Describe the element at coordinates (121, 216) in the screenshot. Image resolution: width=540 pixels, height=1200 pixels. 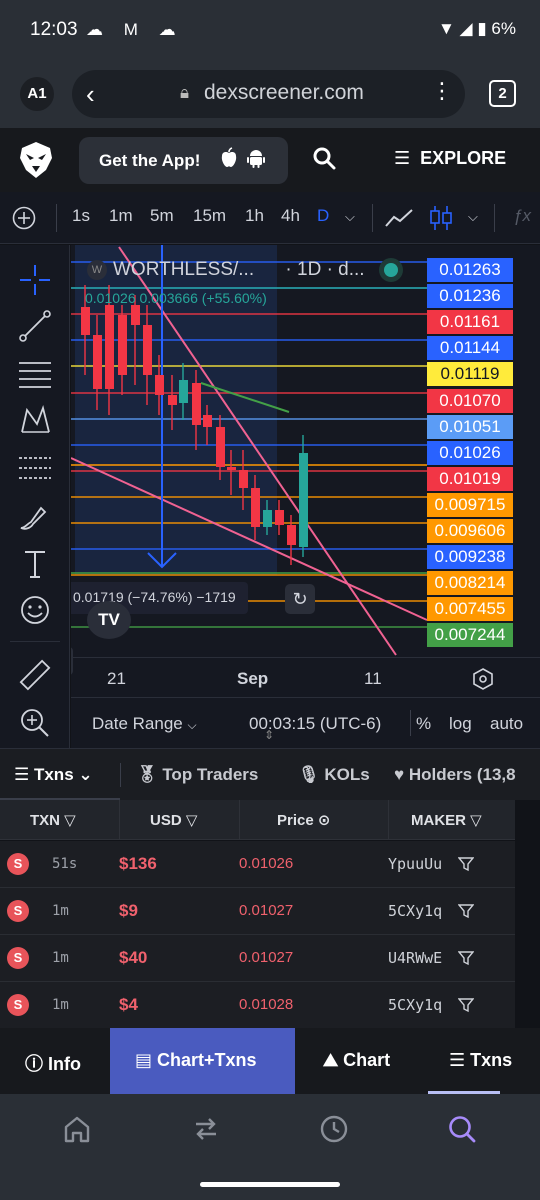
I see `interval-1m: 1m` at that location.